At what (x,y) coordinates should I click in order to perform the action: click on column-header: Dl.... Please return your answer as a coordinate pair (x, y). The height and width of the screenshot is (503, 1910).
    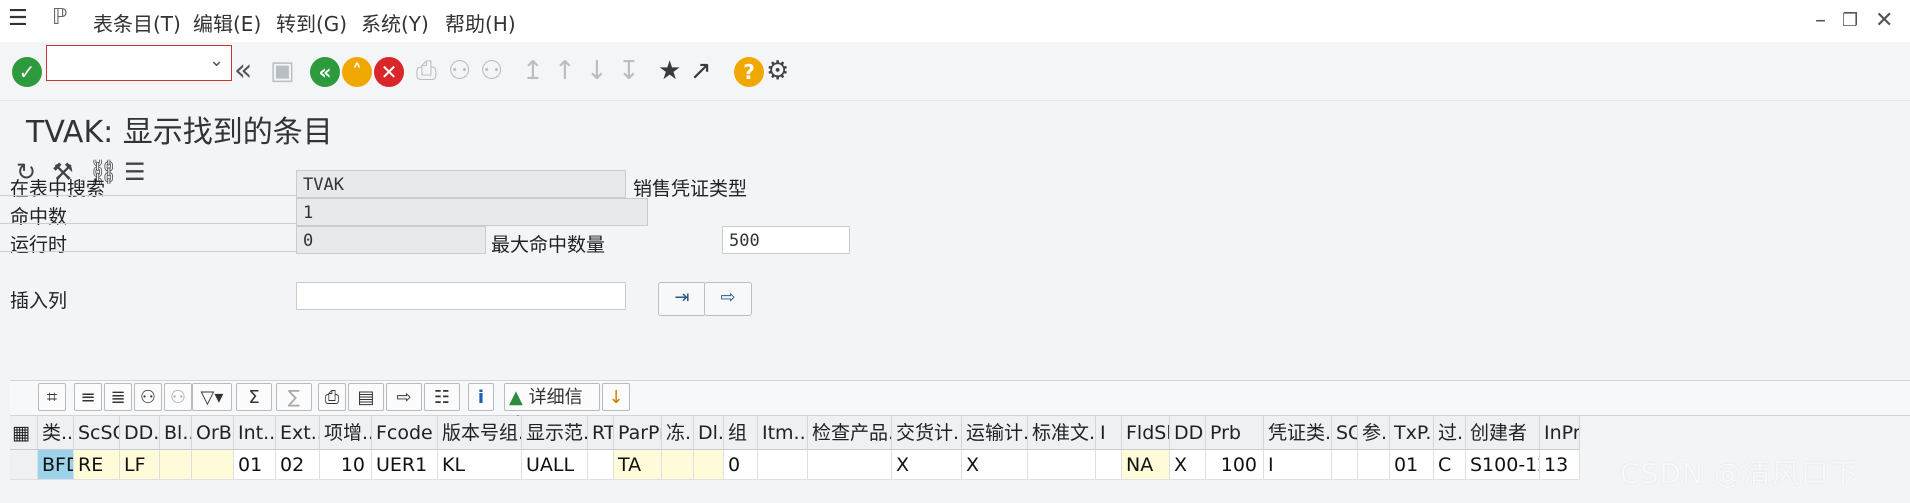
    Looking at the image, I should click on (709, 433).